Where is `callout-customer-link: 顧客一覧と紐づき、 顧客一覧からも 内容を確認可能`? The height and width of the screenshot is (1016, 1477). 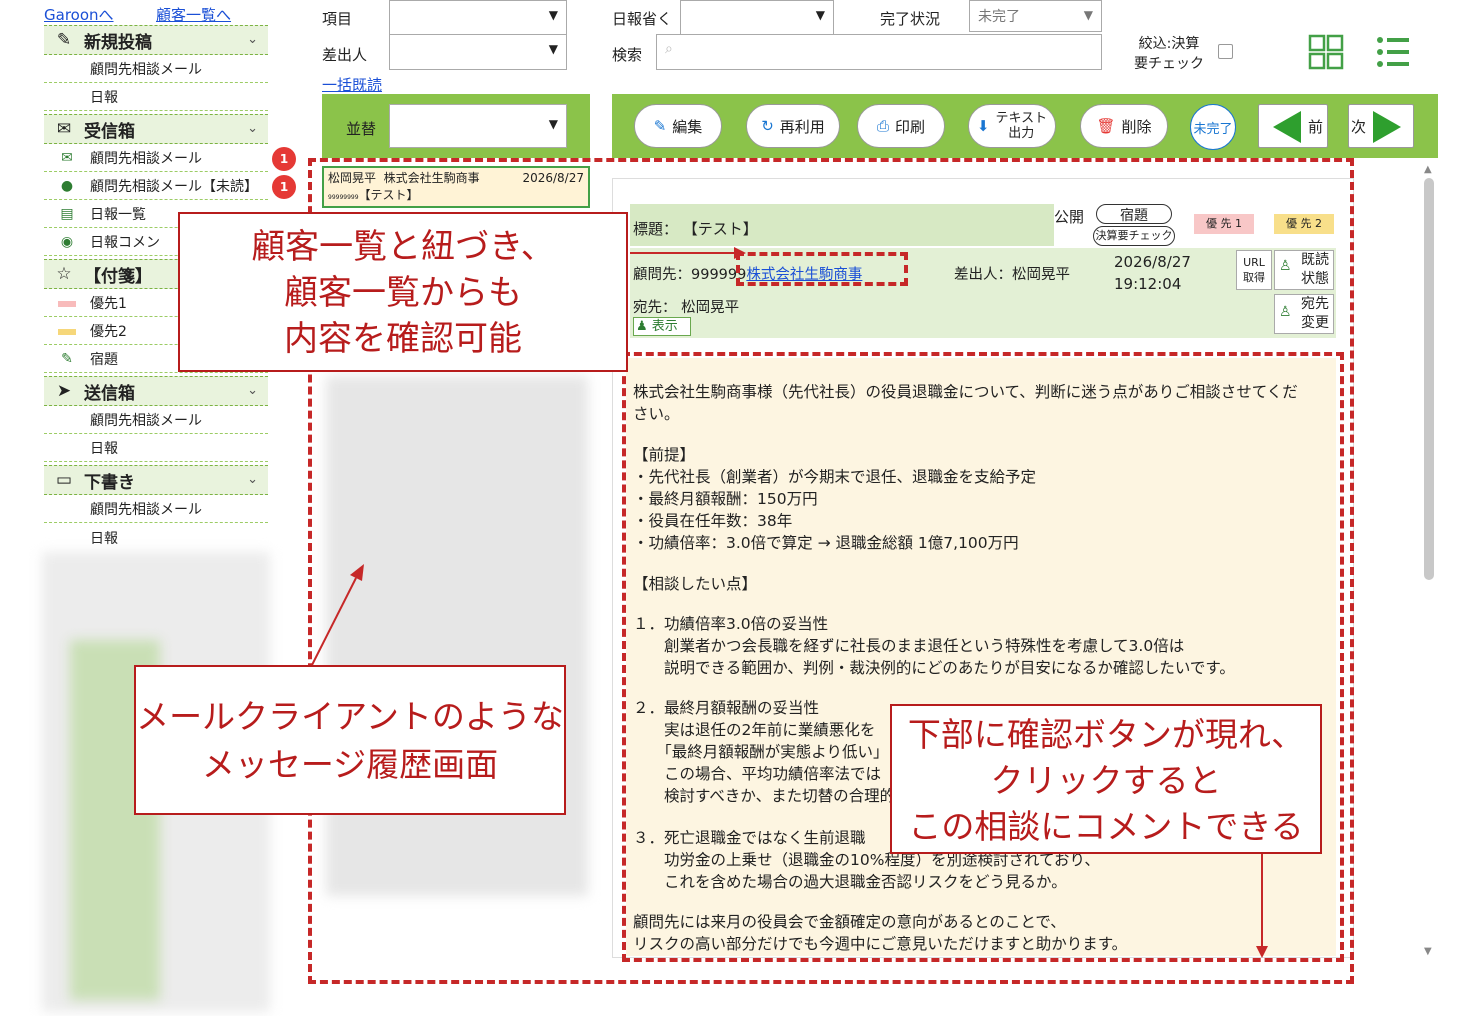 callout-customer-link: 顧客一覧と紐づき、 顧客一覧からも 内容を確認可能 is located at coordinates (403, 292).